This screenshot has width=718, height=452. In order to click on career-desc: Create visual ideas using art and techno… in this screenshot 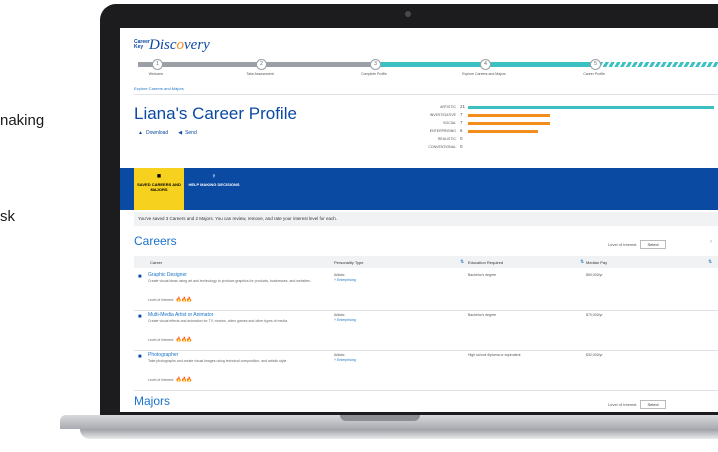, I will do `click(229, 281)`.